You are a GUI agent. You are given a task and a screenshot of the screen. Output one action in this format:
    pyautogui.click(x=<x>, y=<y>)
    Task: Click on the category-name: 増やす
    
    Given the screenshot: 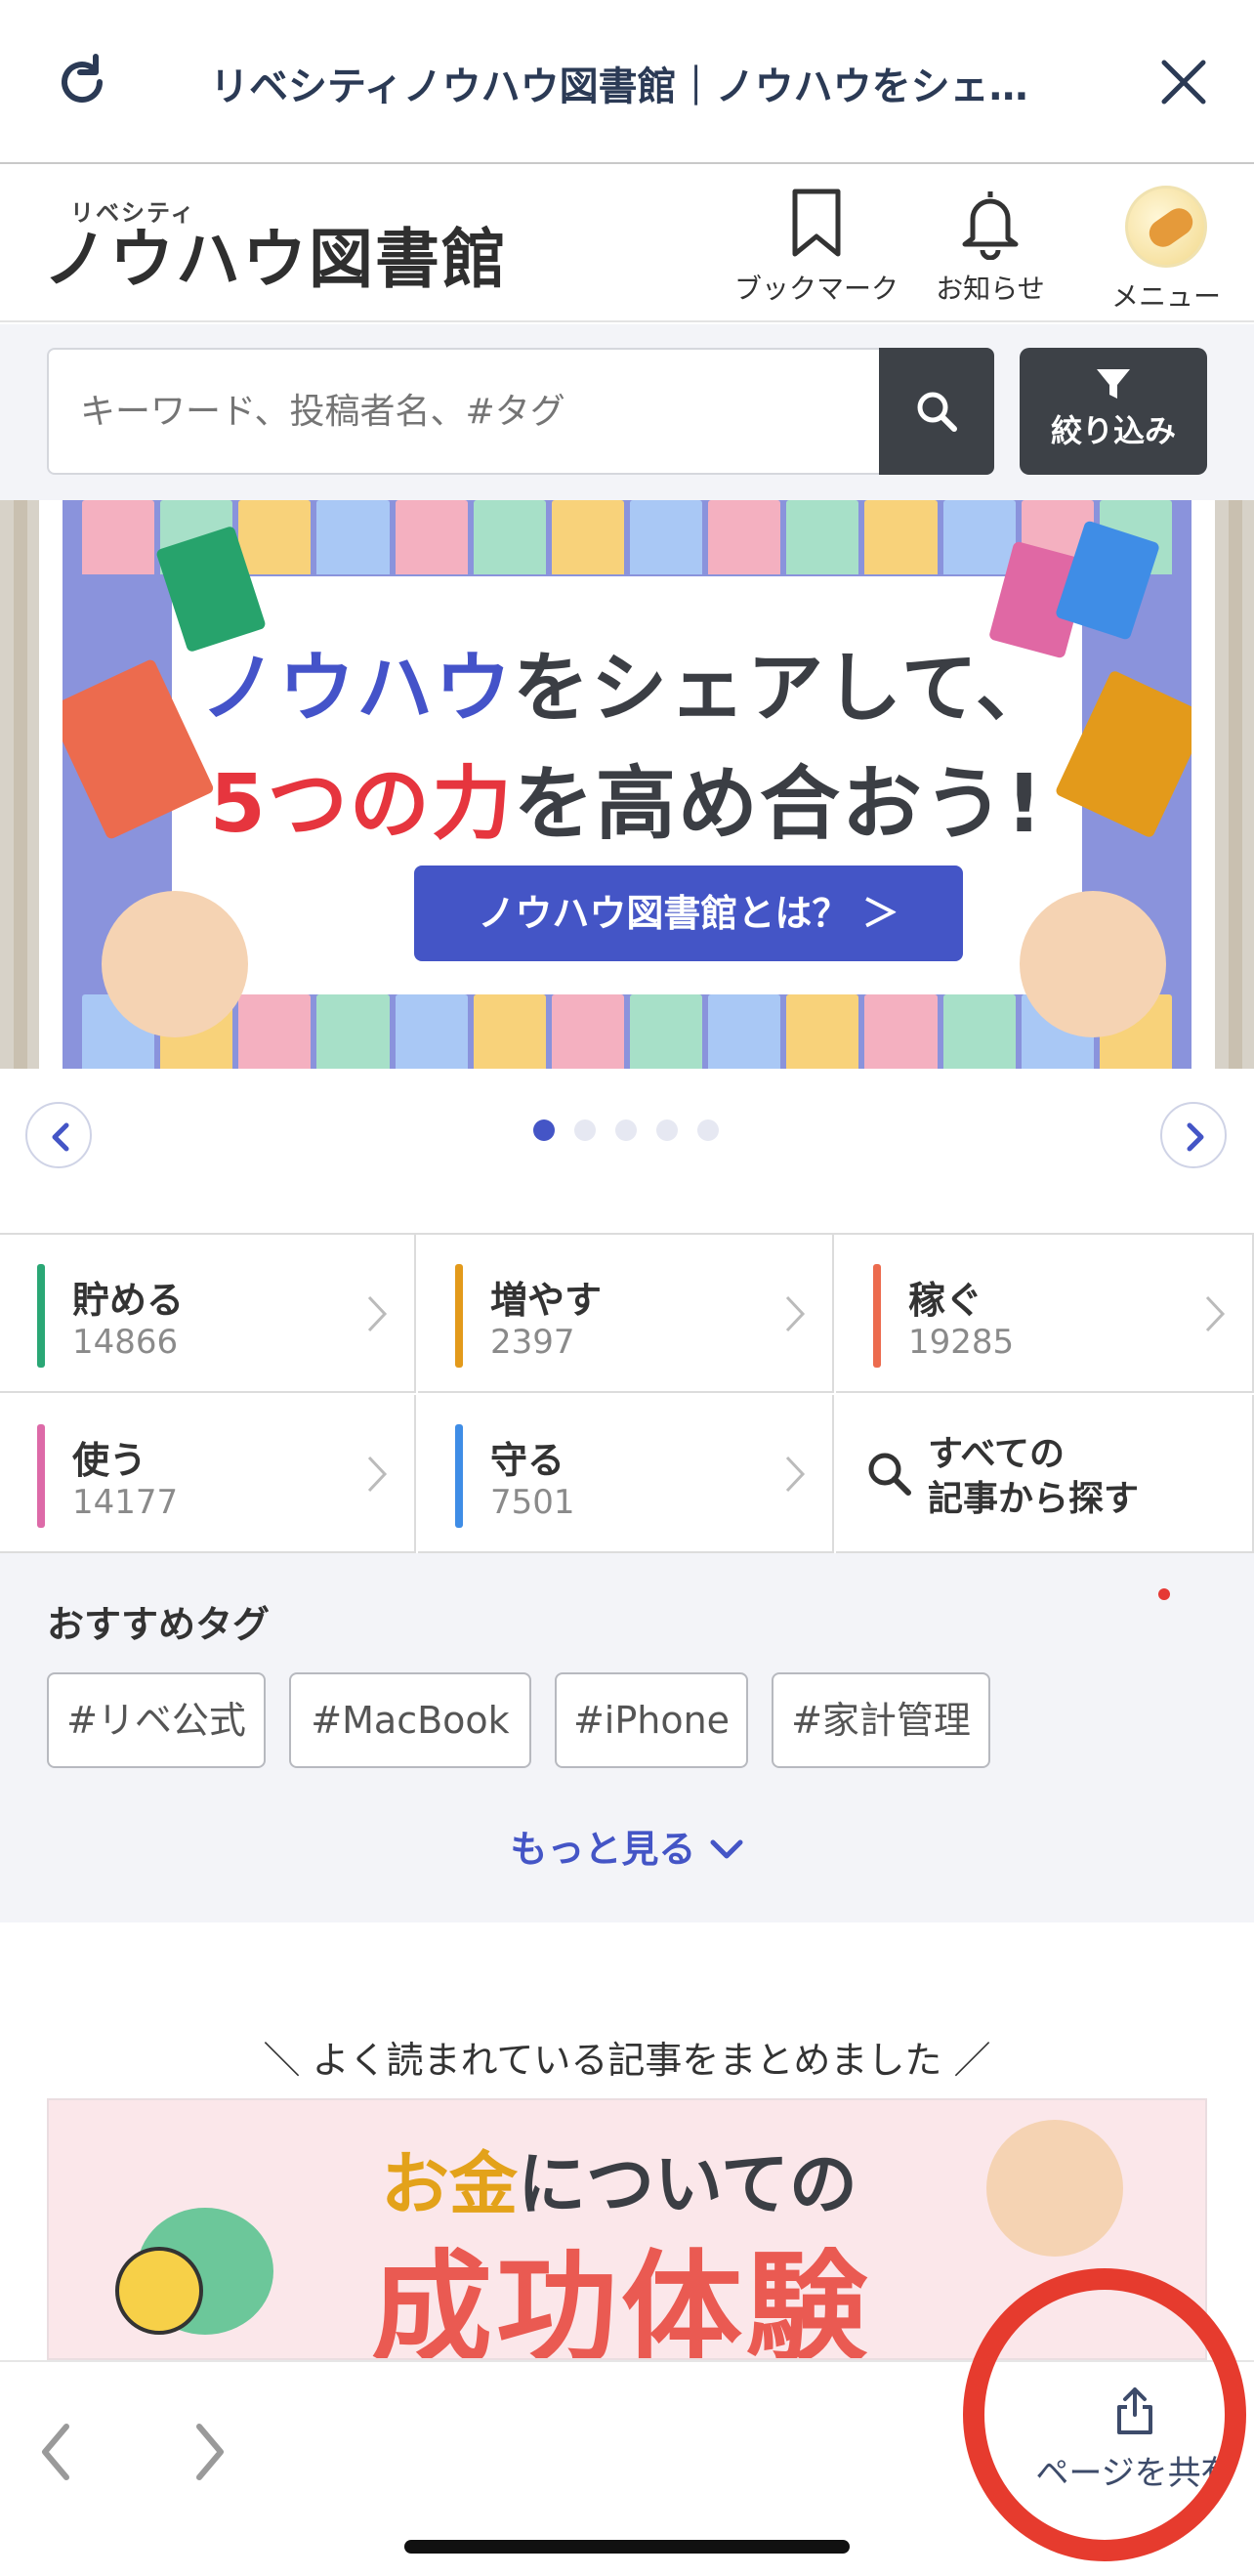 What is the action you would take?
    pyautogui.click(x=546, y=1300)
    